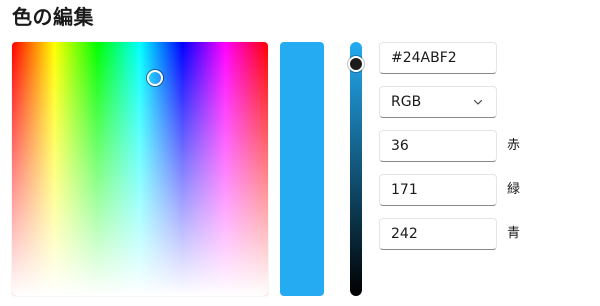  Describe the element at coordinates (406, 102) in the screenshot. I see `color-mode-selected-label: RGB` at that location.